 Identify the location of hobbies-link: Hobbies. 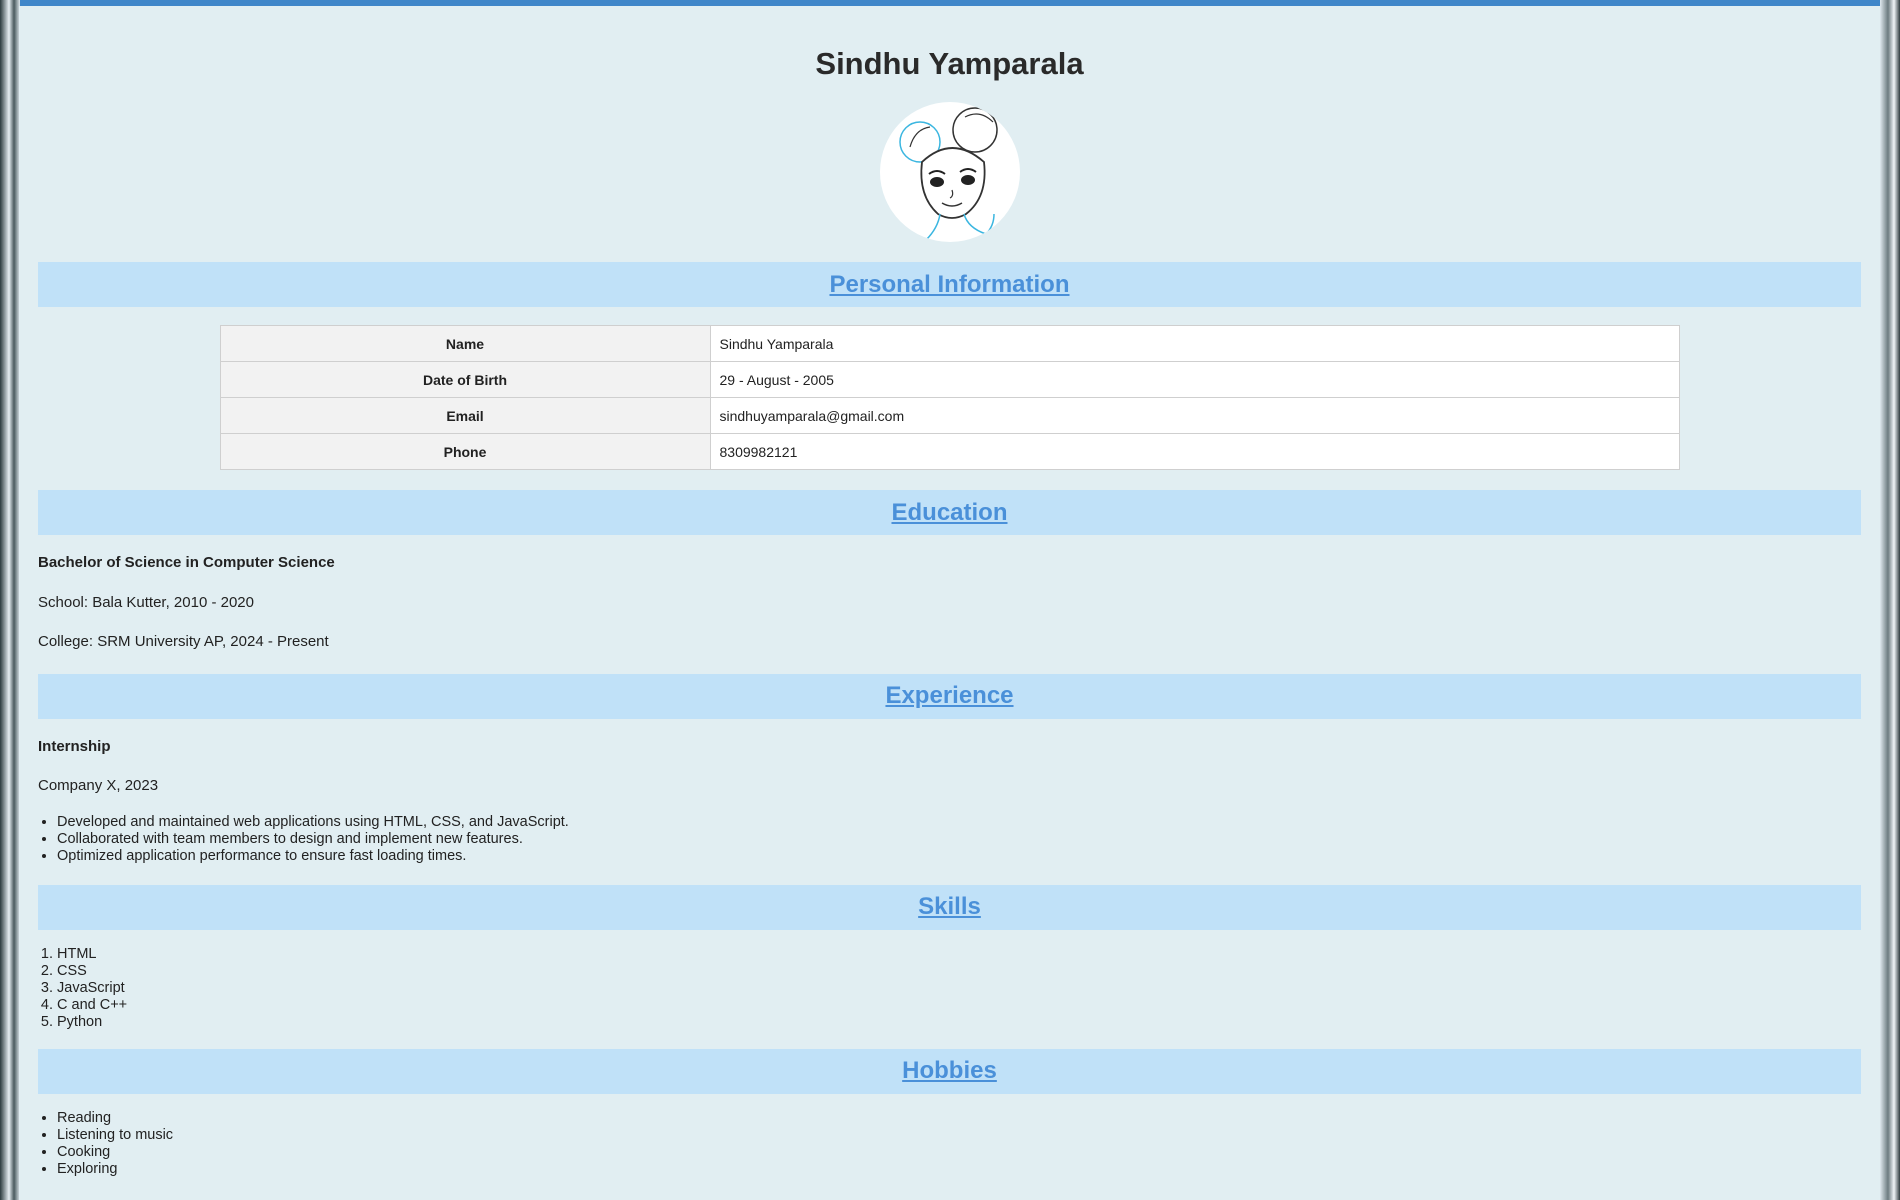
(949, 1071).